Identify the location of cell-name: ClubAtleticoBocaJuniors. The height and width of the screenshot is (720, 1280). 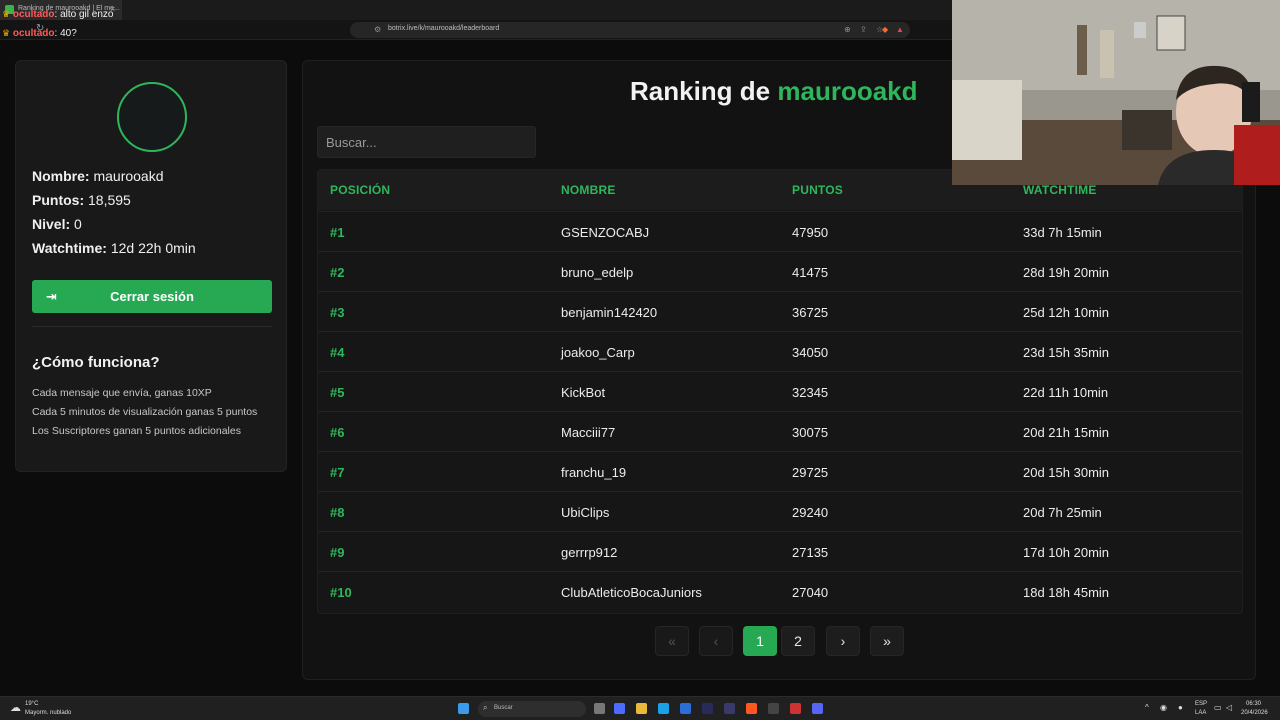
(631, 592).